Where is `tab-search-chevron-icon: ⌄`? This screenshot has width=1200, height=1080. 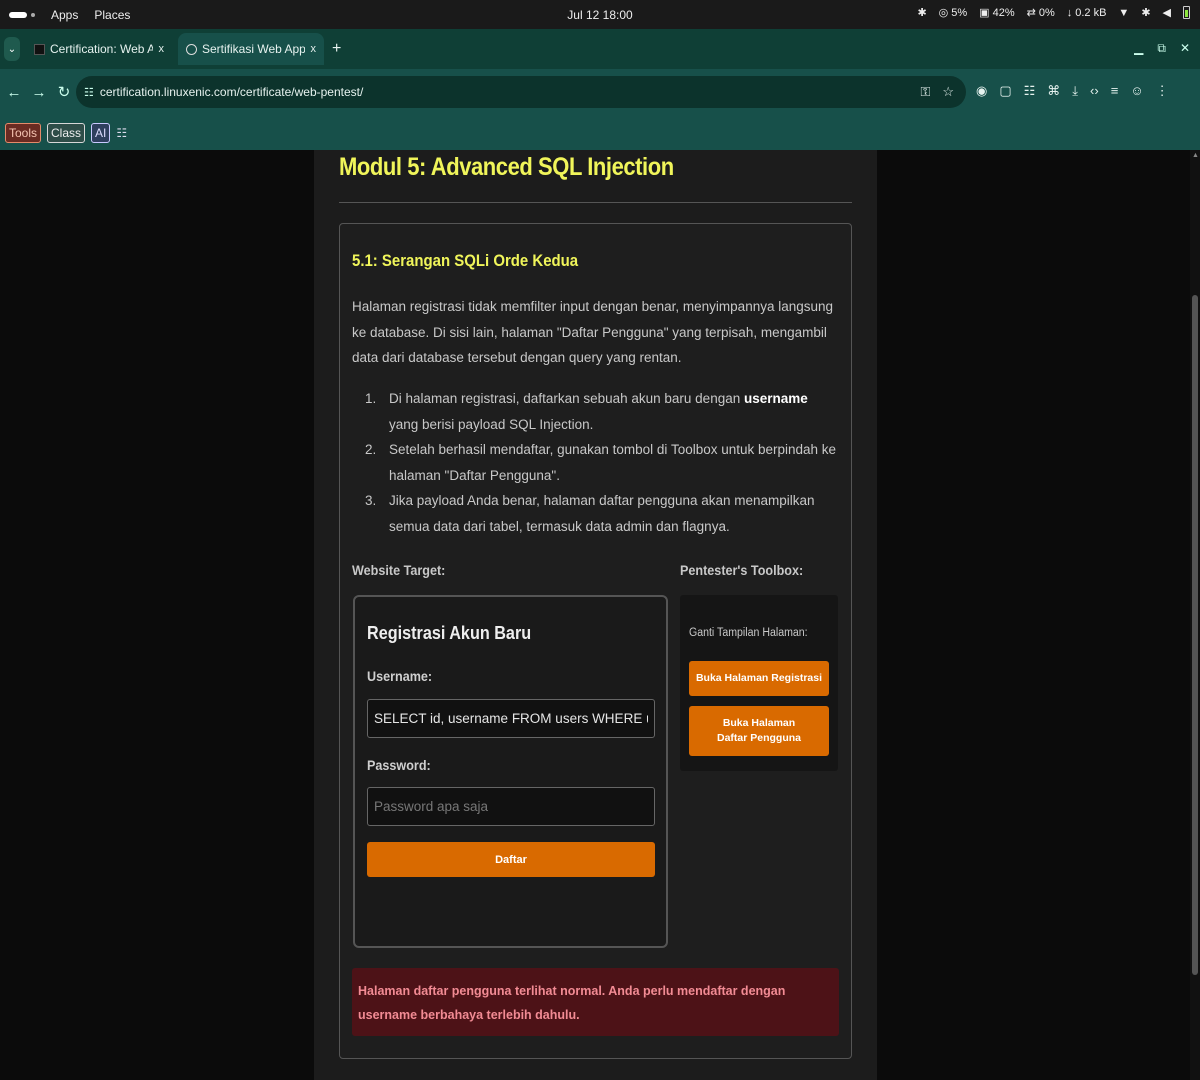
tab-search-chevron-icon: ⌄ is located at coordinates (12, 49).